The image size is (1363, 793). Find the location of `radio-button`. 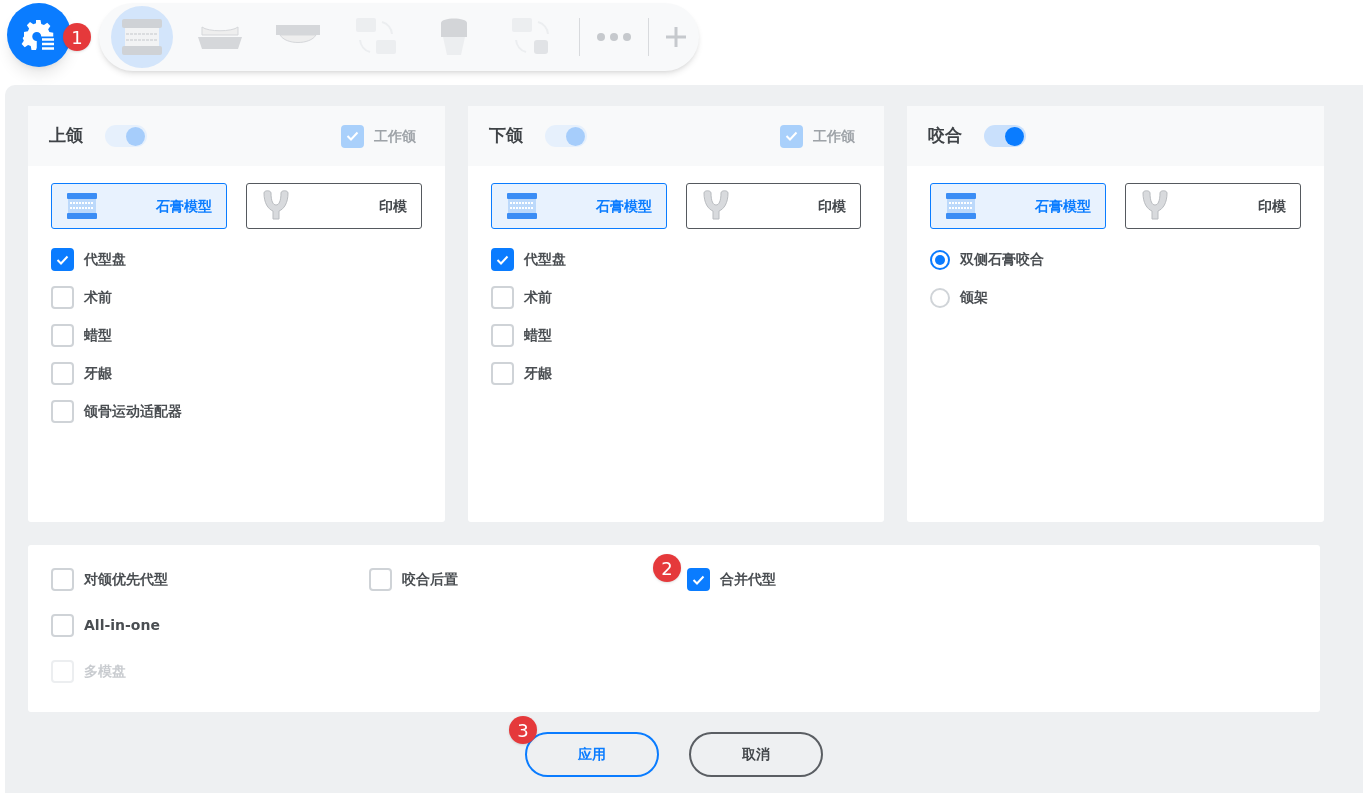

radio-button is located at coordinates (940, 259).